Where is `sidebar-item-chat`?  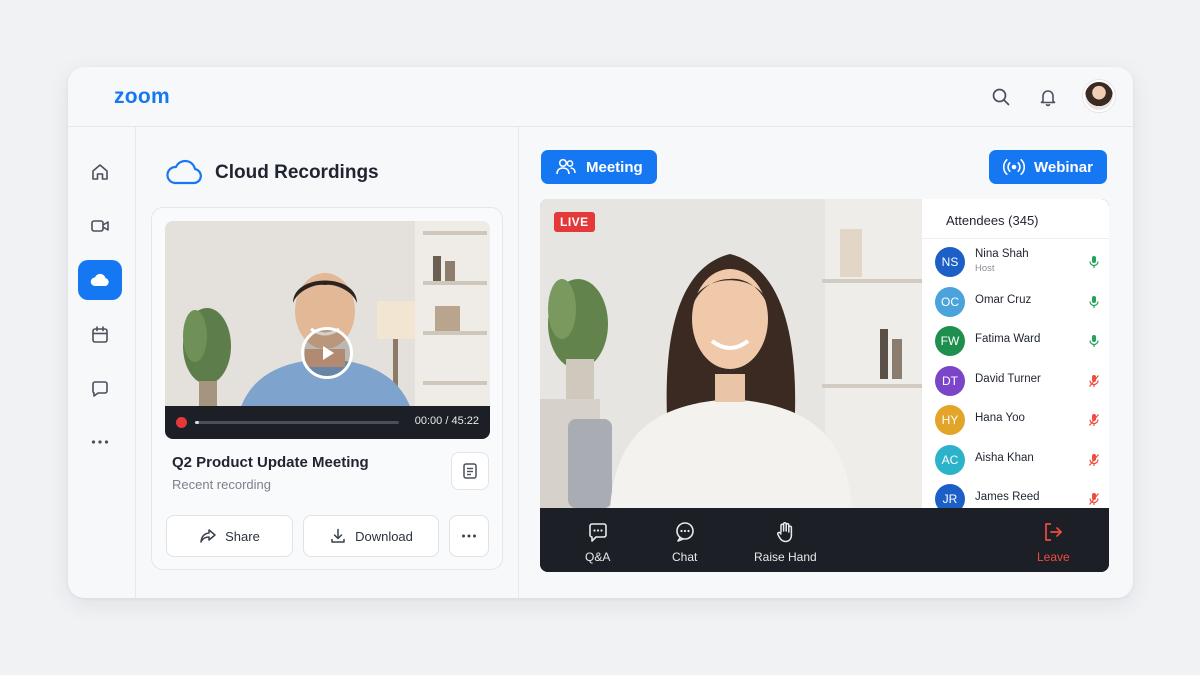 sidebar-item-chat is located at coordinates (100, 389).